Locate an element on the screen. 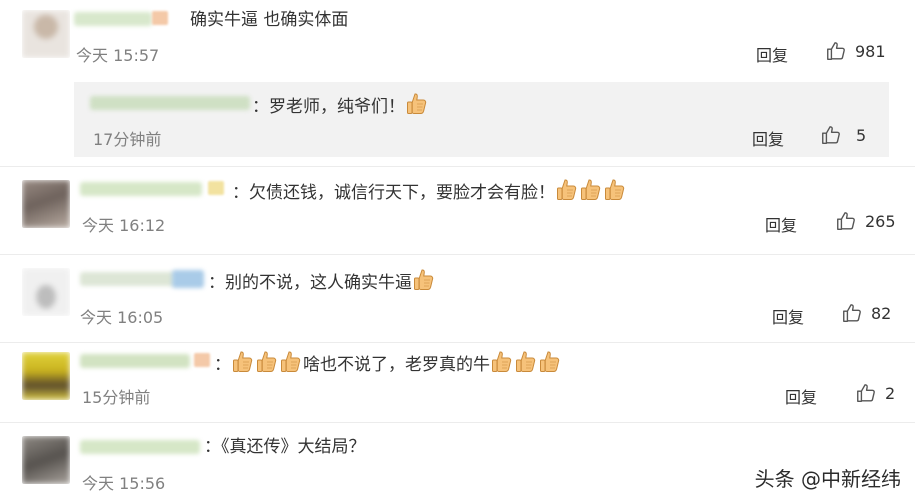 The width and height of the screenshot is (915, 502). sub-reply-box: ：罗老师，纯爷们！ 17分钟前 回复 5 is located at coordinates (481, 119).